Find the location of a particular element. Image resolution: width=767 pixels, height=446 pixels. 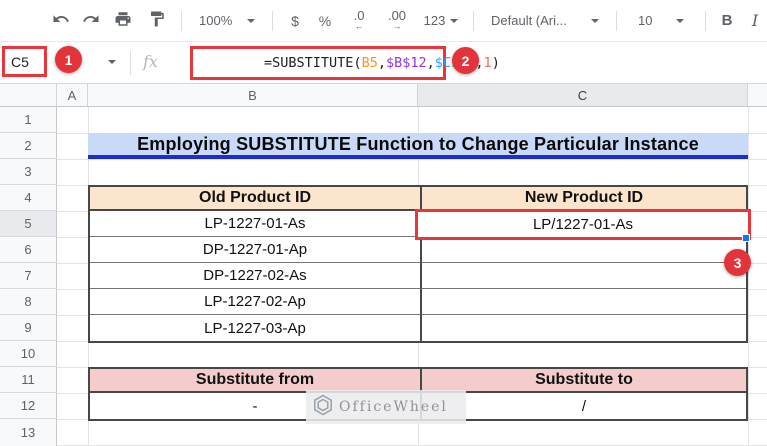

row-number: 8 is located at coordinates (28, 301).